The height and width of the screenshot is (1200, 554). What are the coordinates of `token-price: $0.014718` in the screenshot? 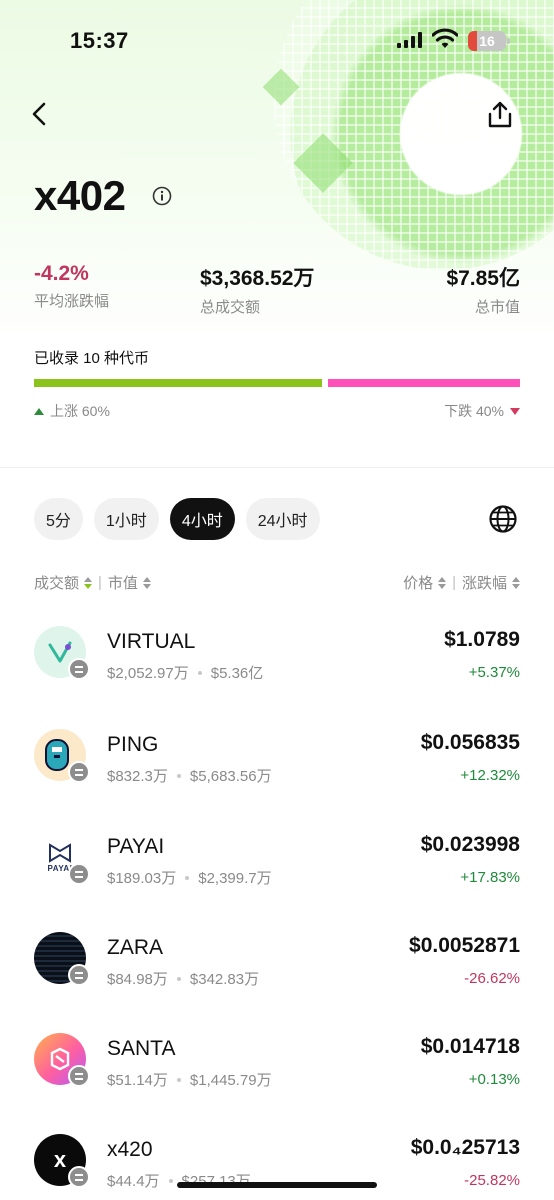 It's located at (470, 1046).